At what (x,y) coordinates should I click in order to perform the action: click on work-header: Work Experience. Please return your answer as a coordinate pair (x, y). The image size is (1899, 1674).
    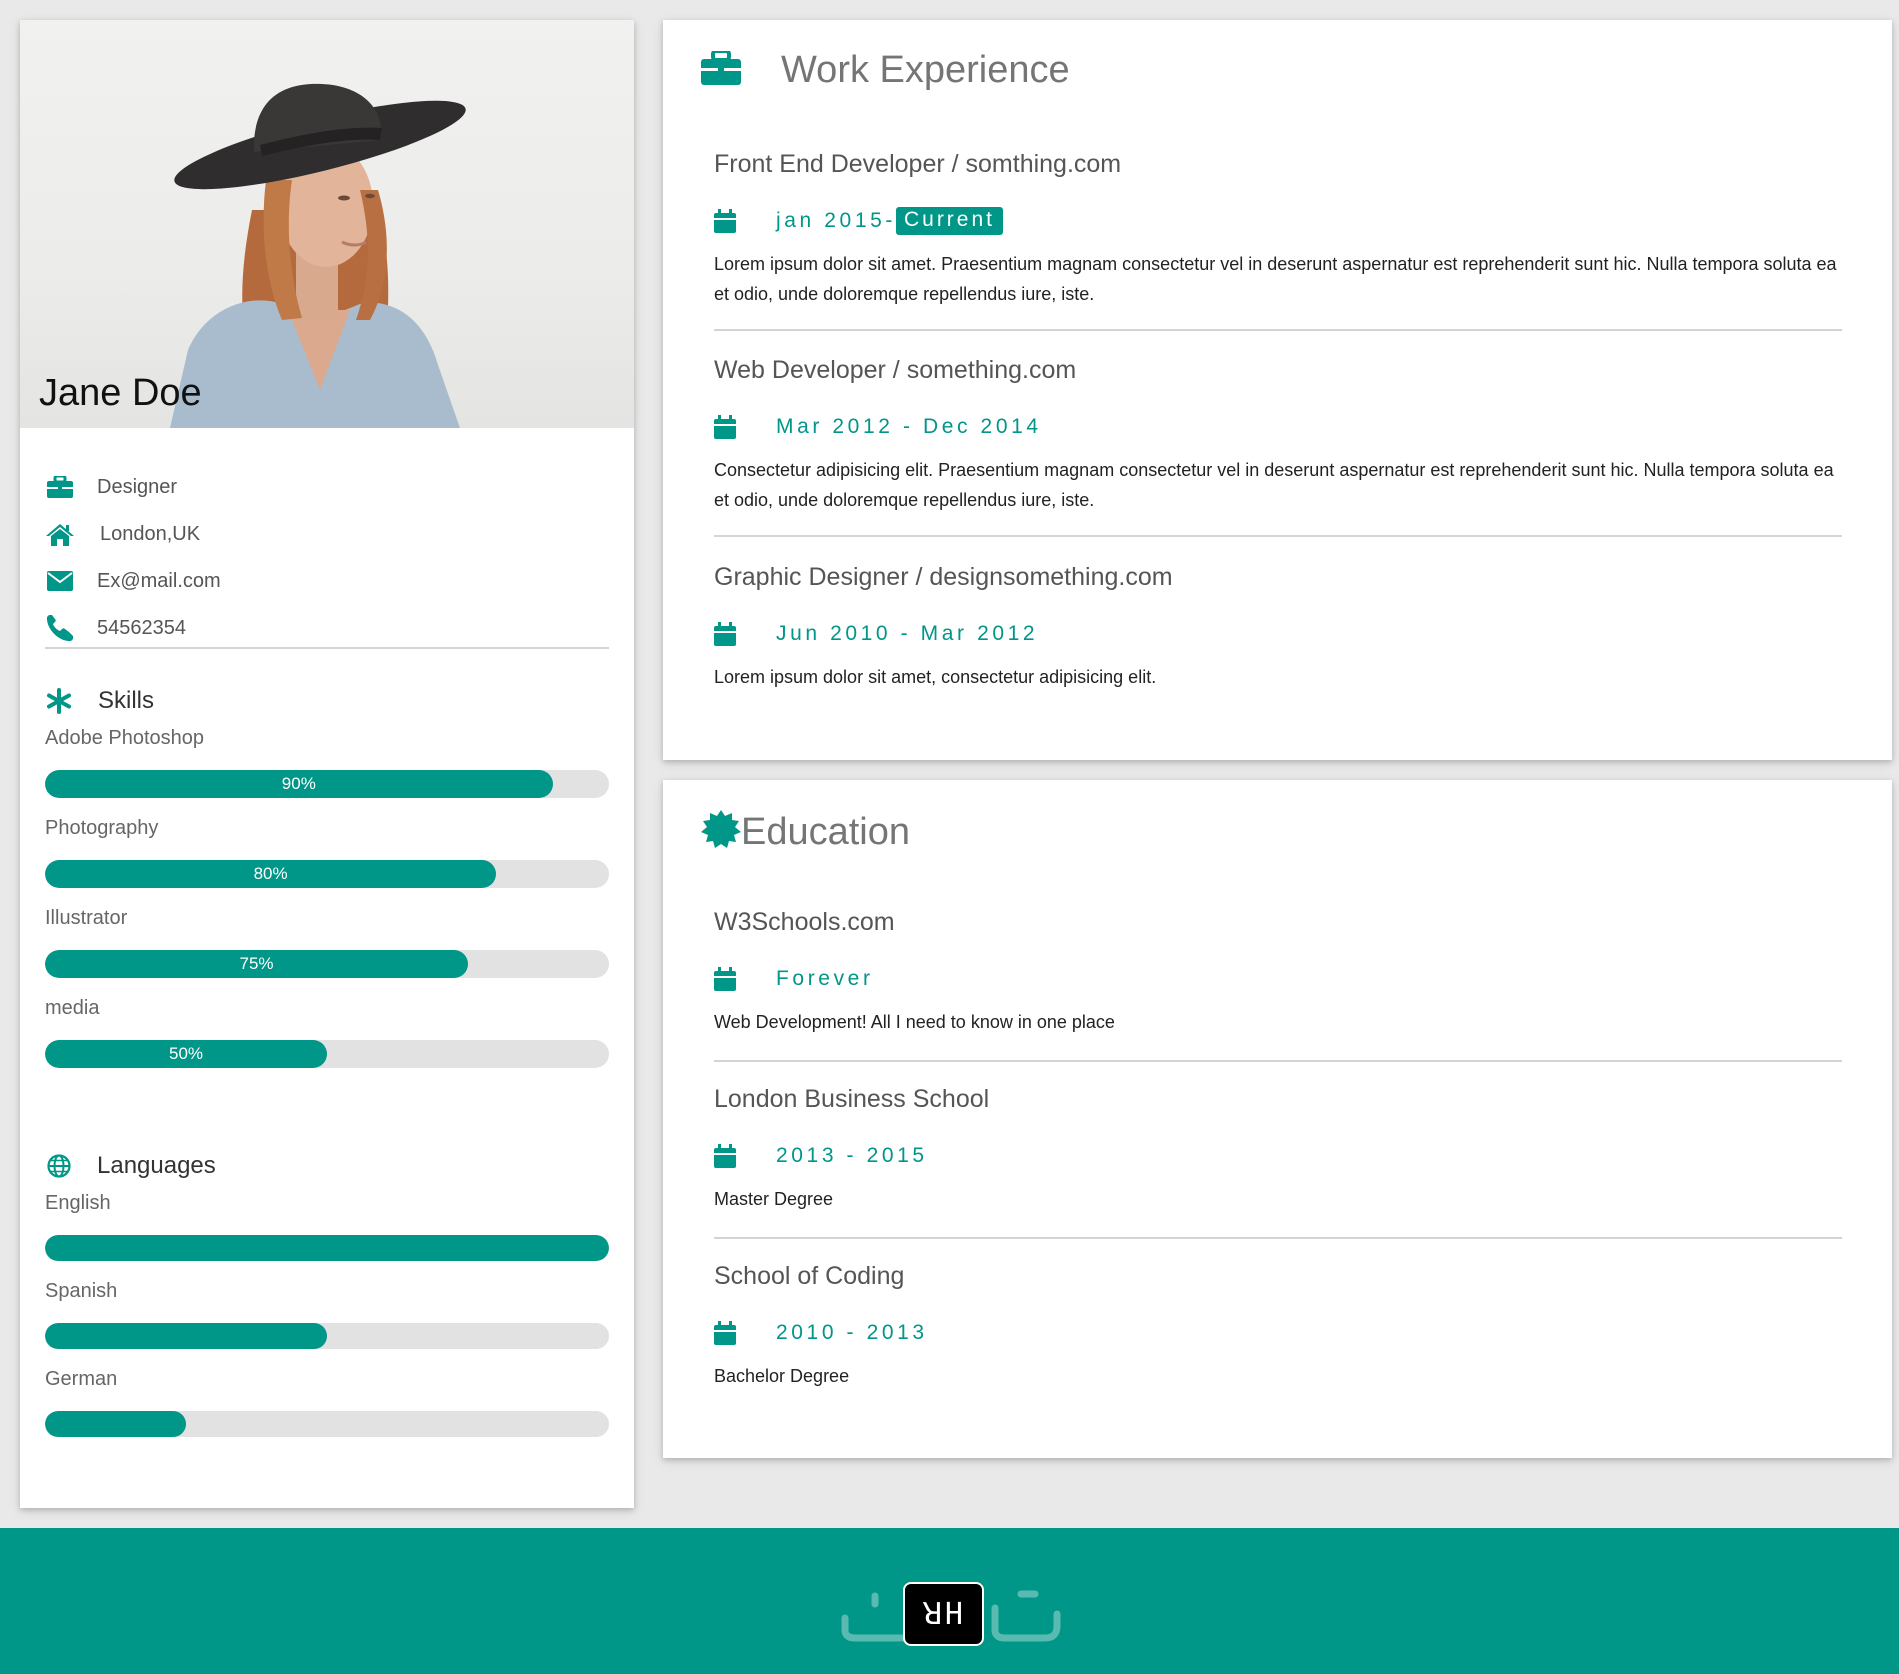
    Looking at the image, I should click on (885, 70).